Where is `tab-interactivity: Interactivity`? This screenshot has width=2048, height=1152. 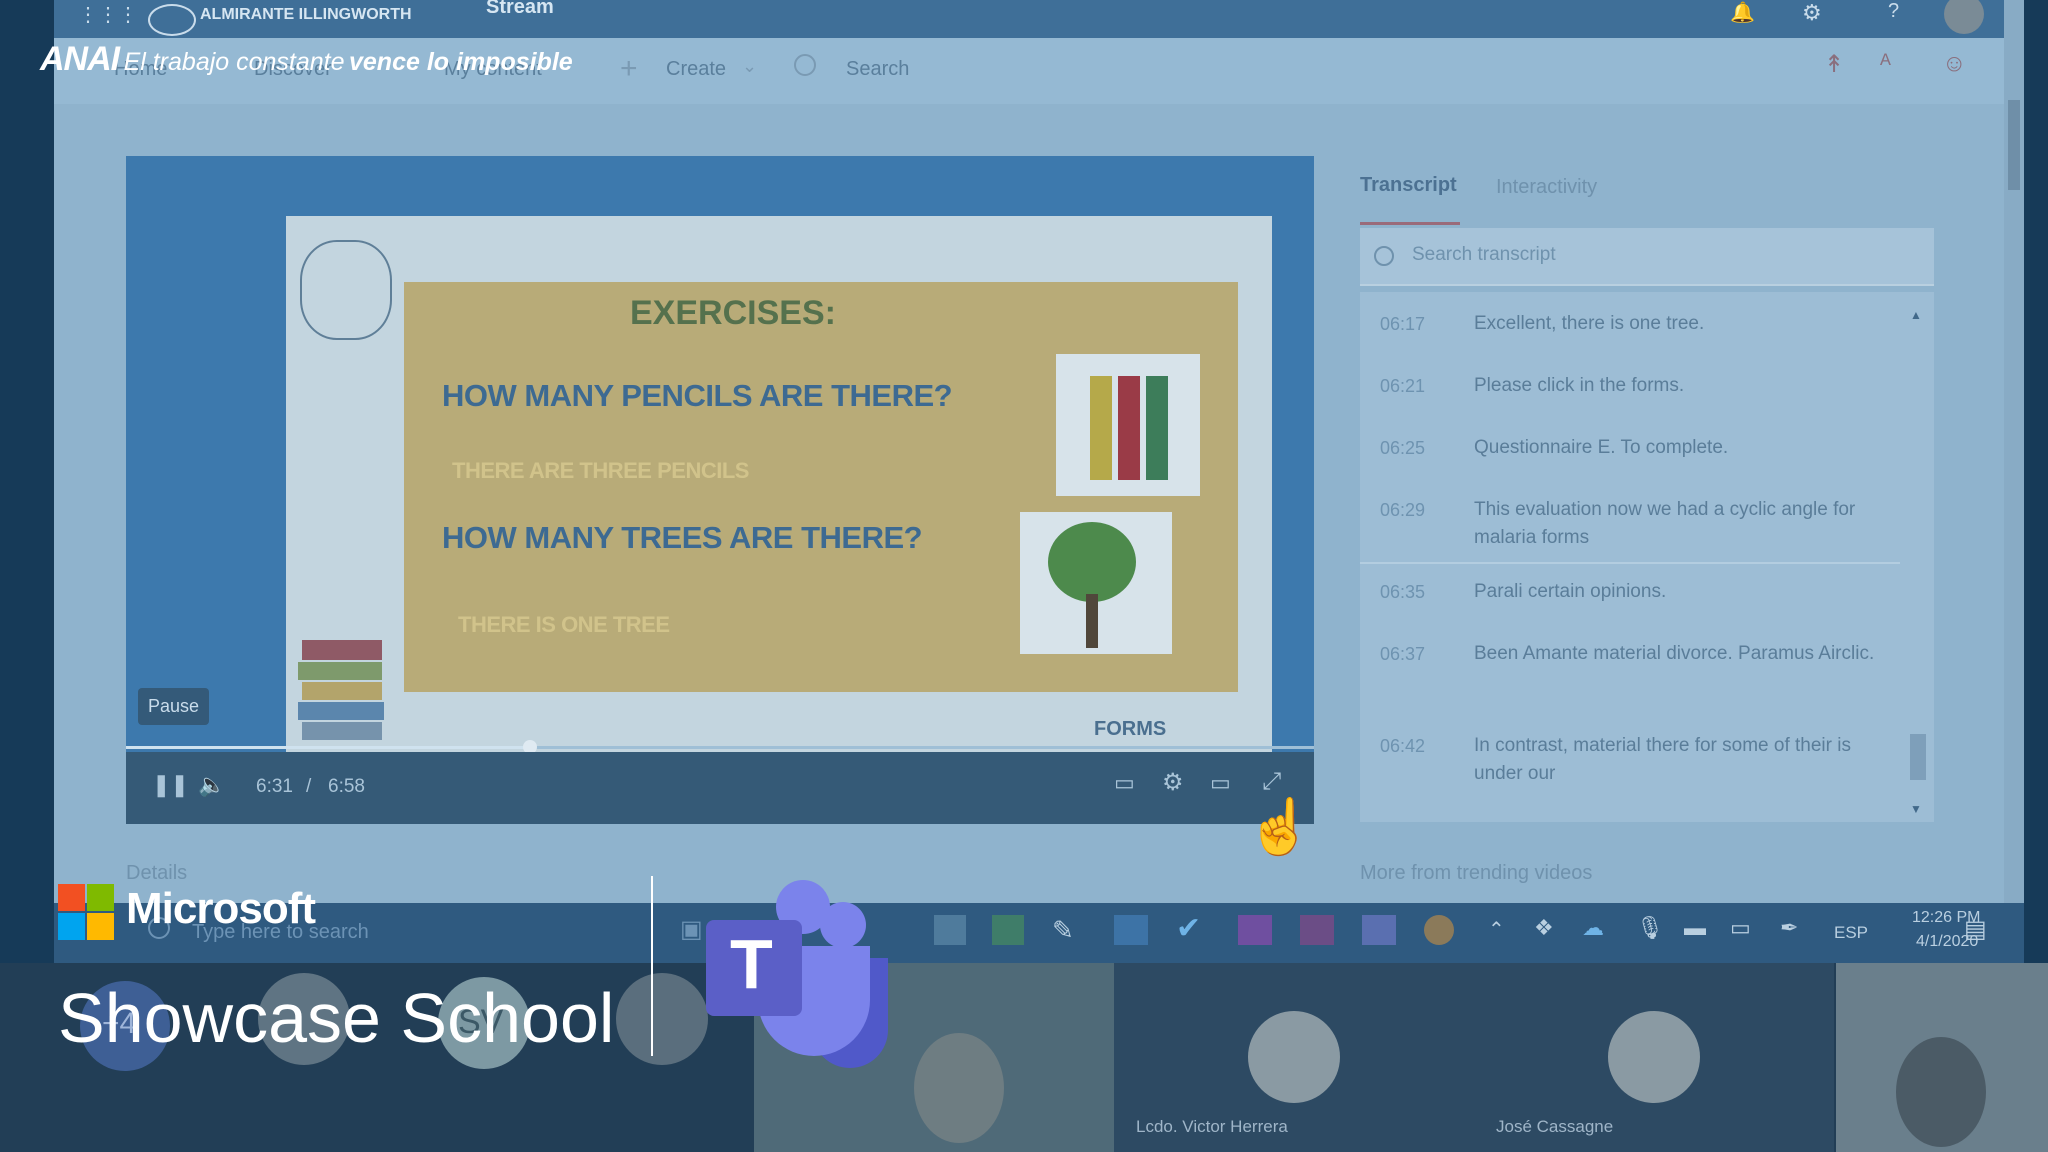
tab-interactivity: Interactivity is located at coordinates (1546, 187).